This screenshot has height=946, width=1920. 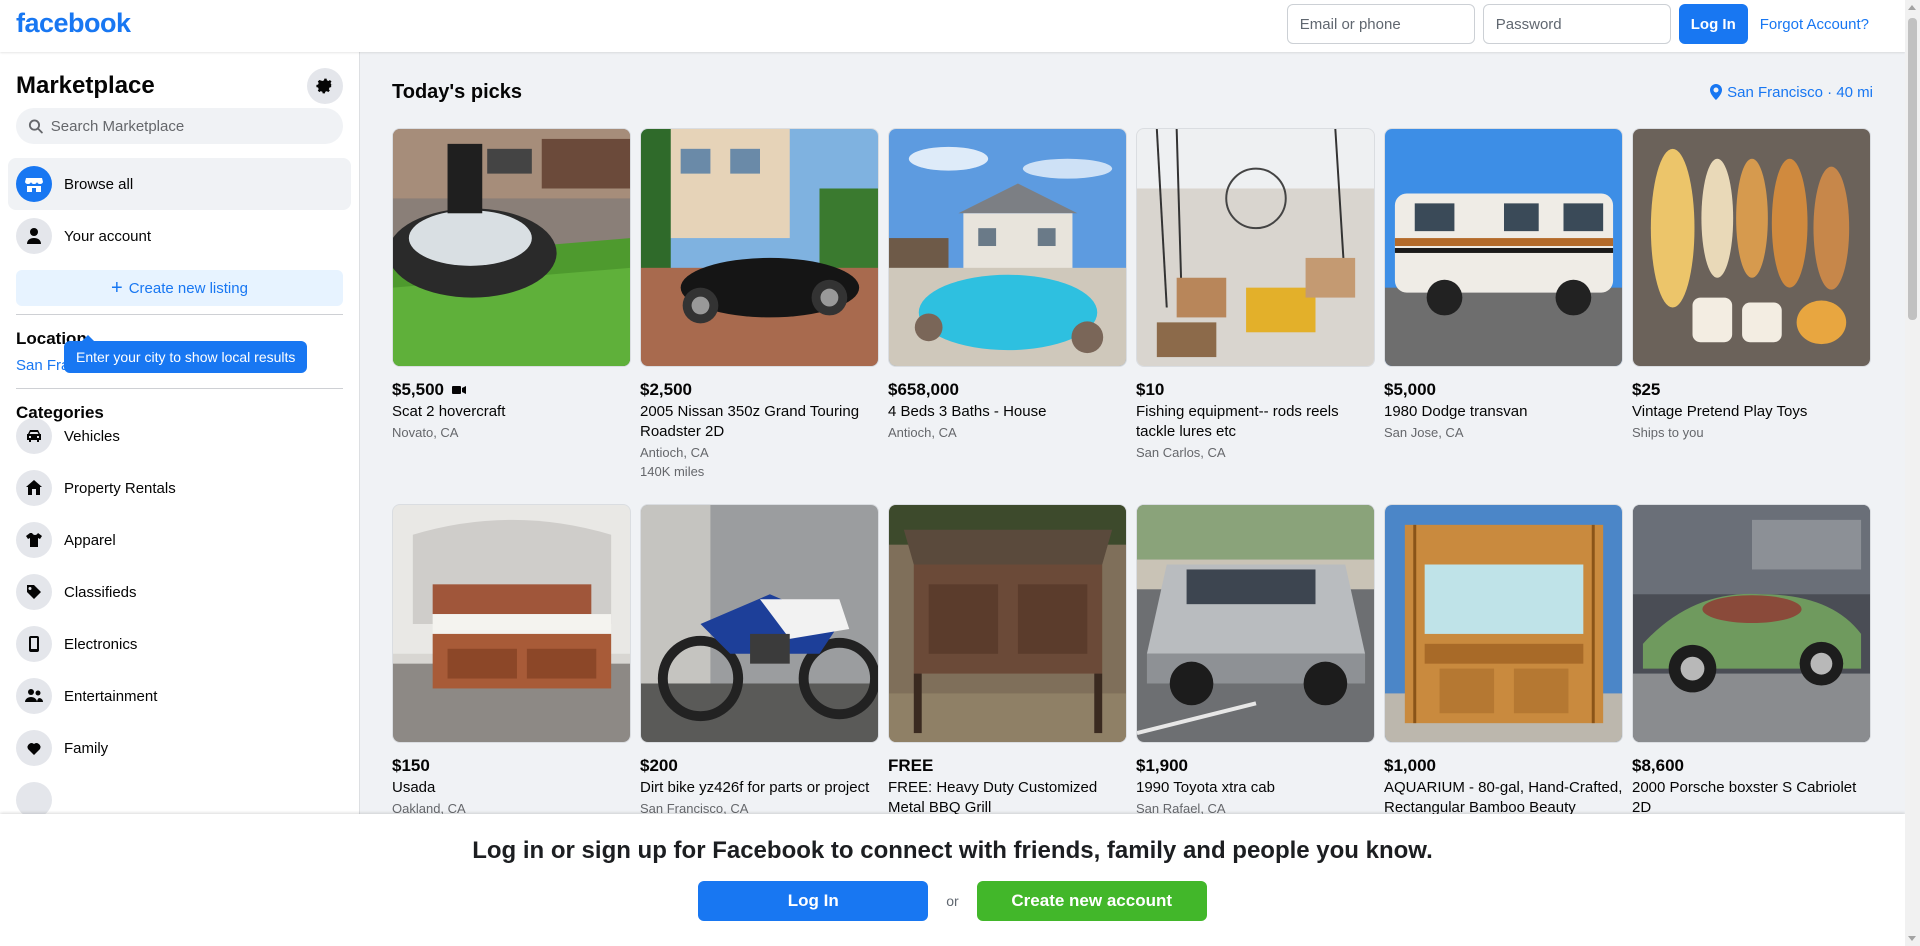 What do you see at coordinates (425, 432) in the screenshot?
I see `listing-location: Novato, CA` at bounding box center [425, 432].